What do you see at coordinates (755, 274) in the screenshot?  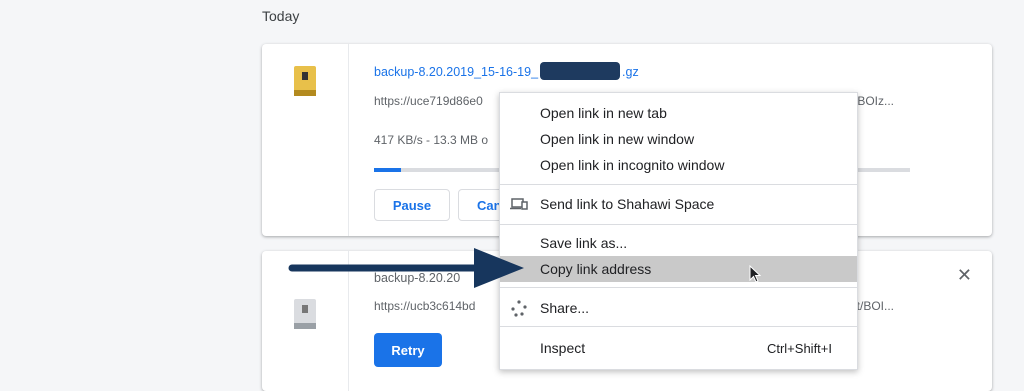 I see `mouse-cursor-icon` at bounding box center [755, 274].